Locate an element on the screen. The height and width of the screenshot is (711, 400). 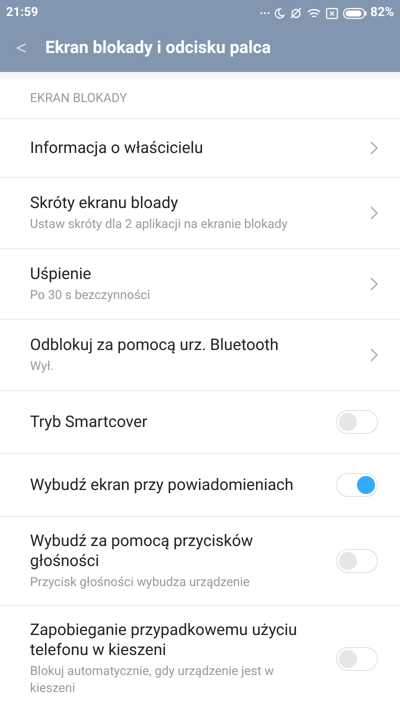
row-subtitle: Blokuj automatycznie, gdy urządzenie jest w kieszeni is located at coordinates (152, 680).